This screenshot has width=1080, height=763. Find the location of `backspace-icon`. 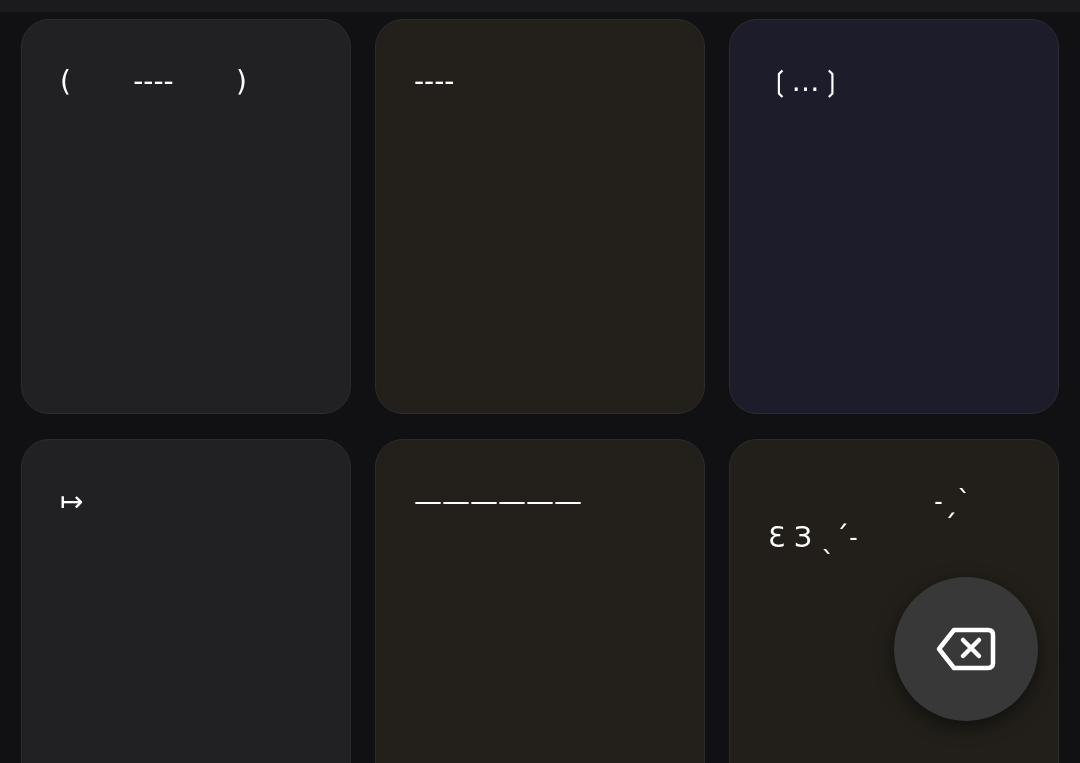

backspace-icon is located at coordinates (966, 649).